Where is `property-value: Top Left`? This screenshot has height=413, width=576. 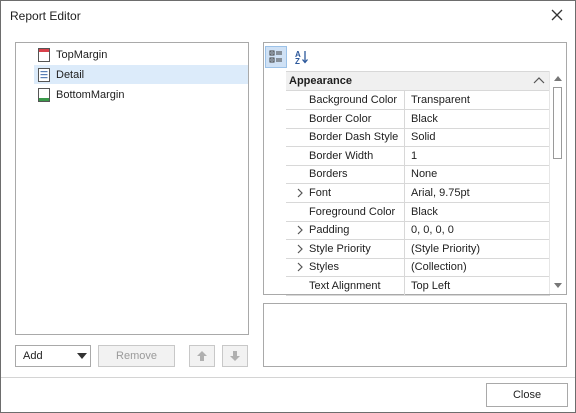
property-value: Top Left is located at coordinates (430, 286).